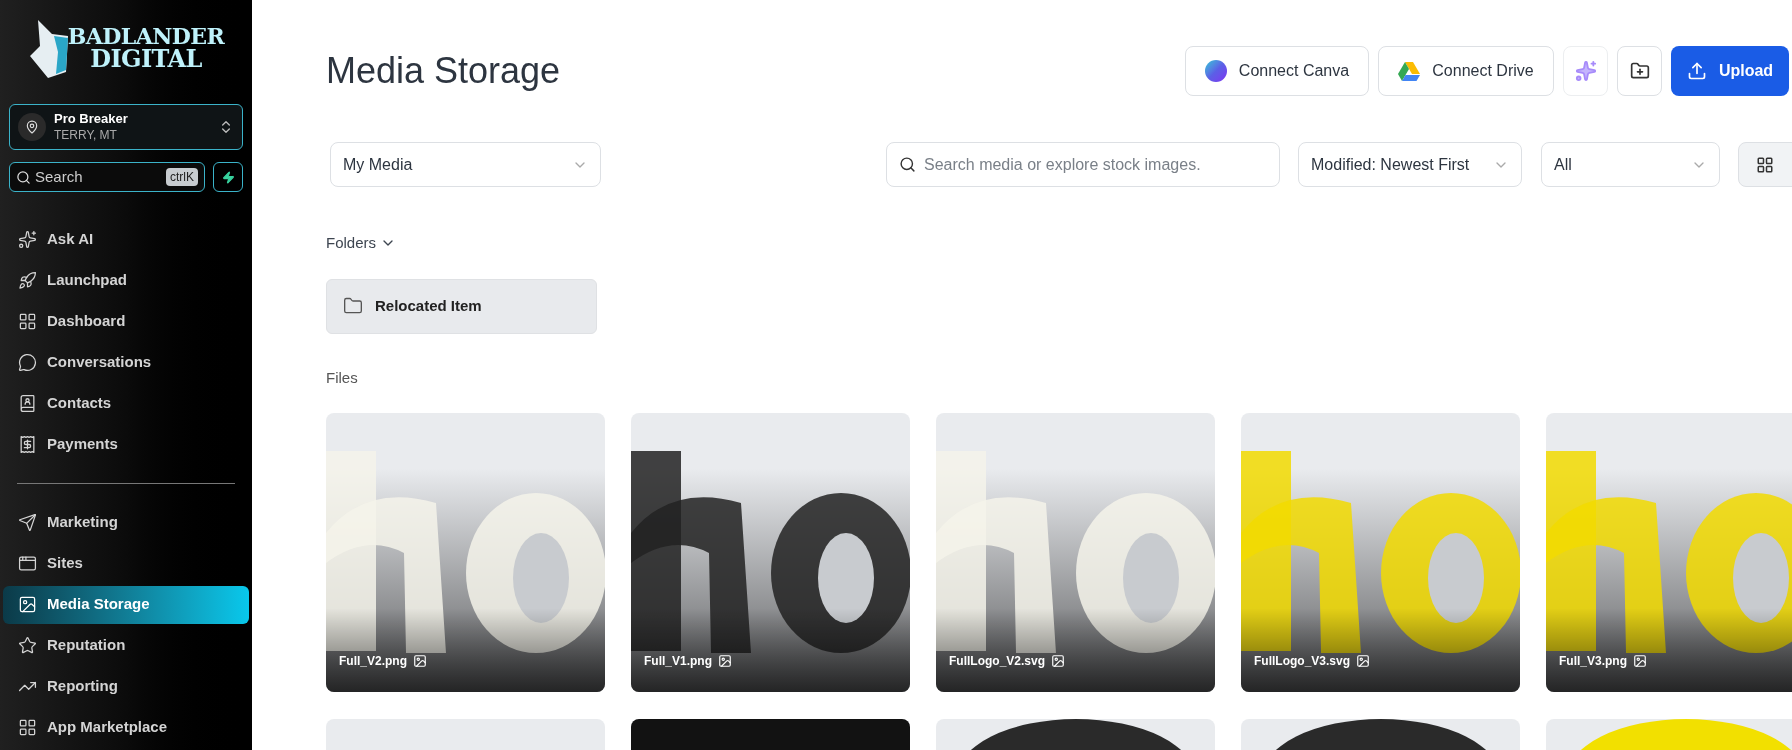 This screenshot has height=750, width=1792. Describe the element at coordinates (27, 280) in the screenshot. I see `rocket-icon` at that location.